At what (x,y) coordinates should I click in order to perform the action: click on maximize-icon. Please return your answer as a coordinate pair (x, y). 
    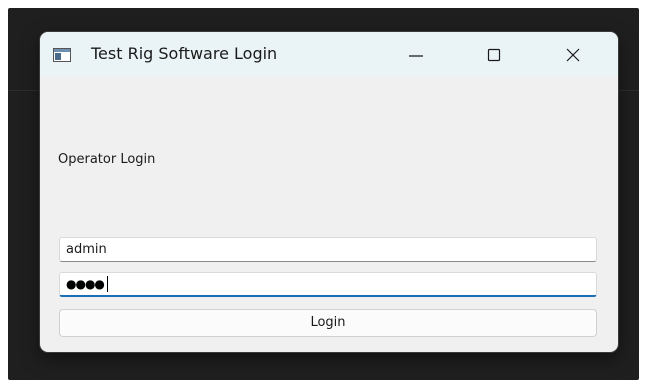
    Looking at the image, I should click on (494, 55).